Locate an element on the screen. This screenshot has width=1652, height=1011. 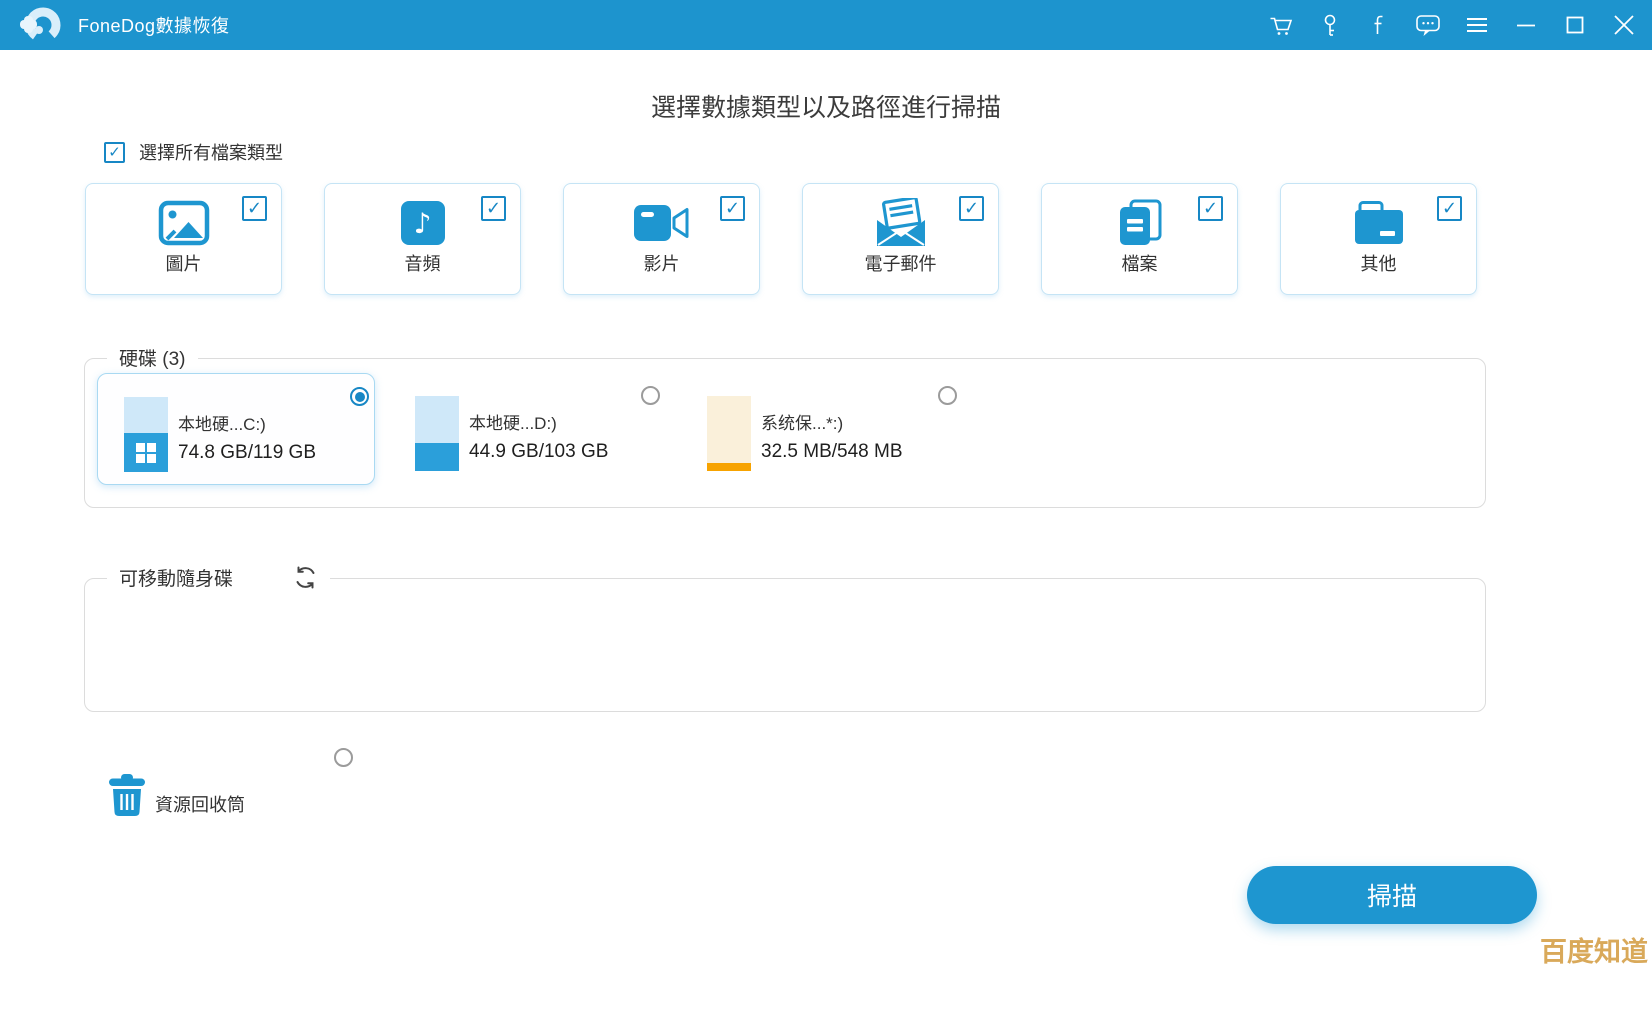
hard-disks-legend: 硬碟 (3) is located at coordinates (152, 359).